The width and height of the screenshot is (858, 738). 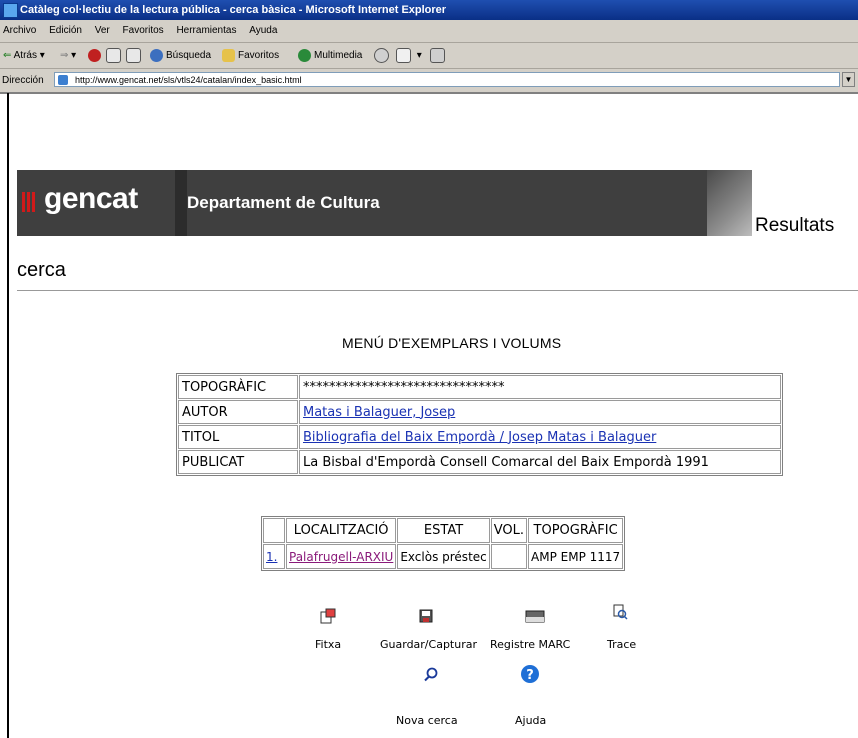 What do you see at coordinates (437, 290) in the screenshot?
I see `divider` at bounding box center [437, 290].